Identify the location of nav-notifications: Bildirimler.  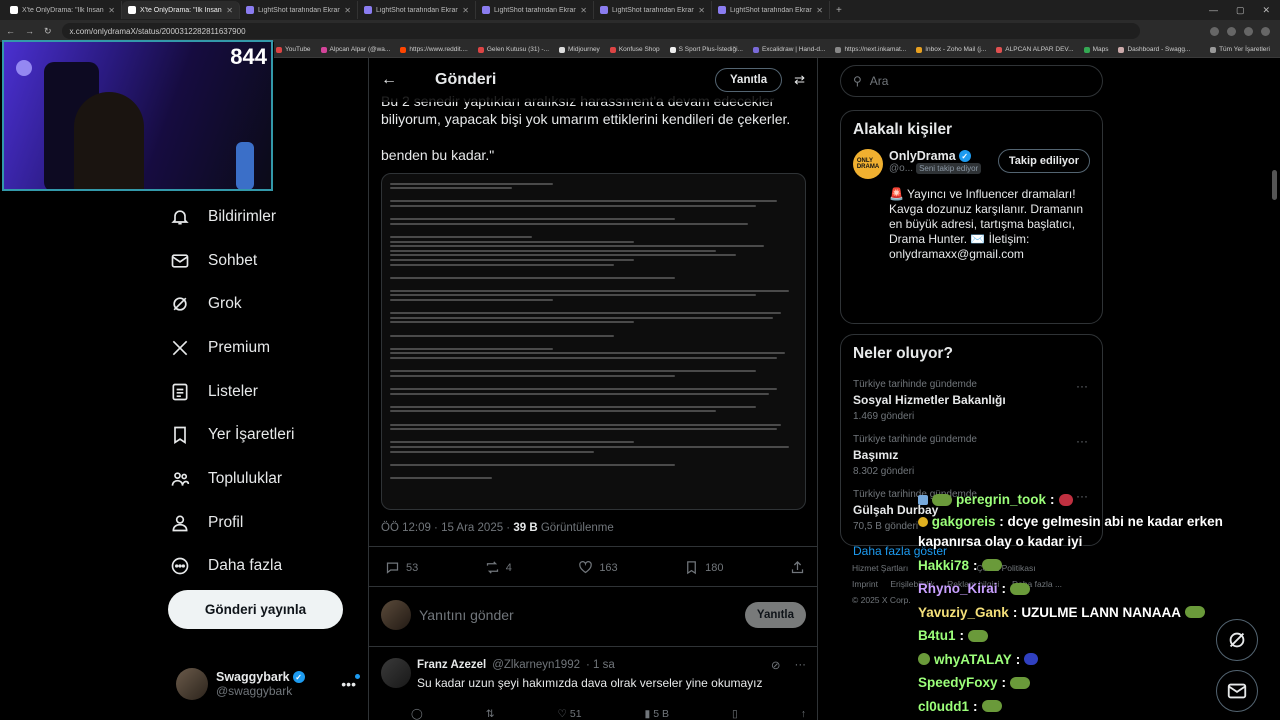
(232, 217).